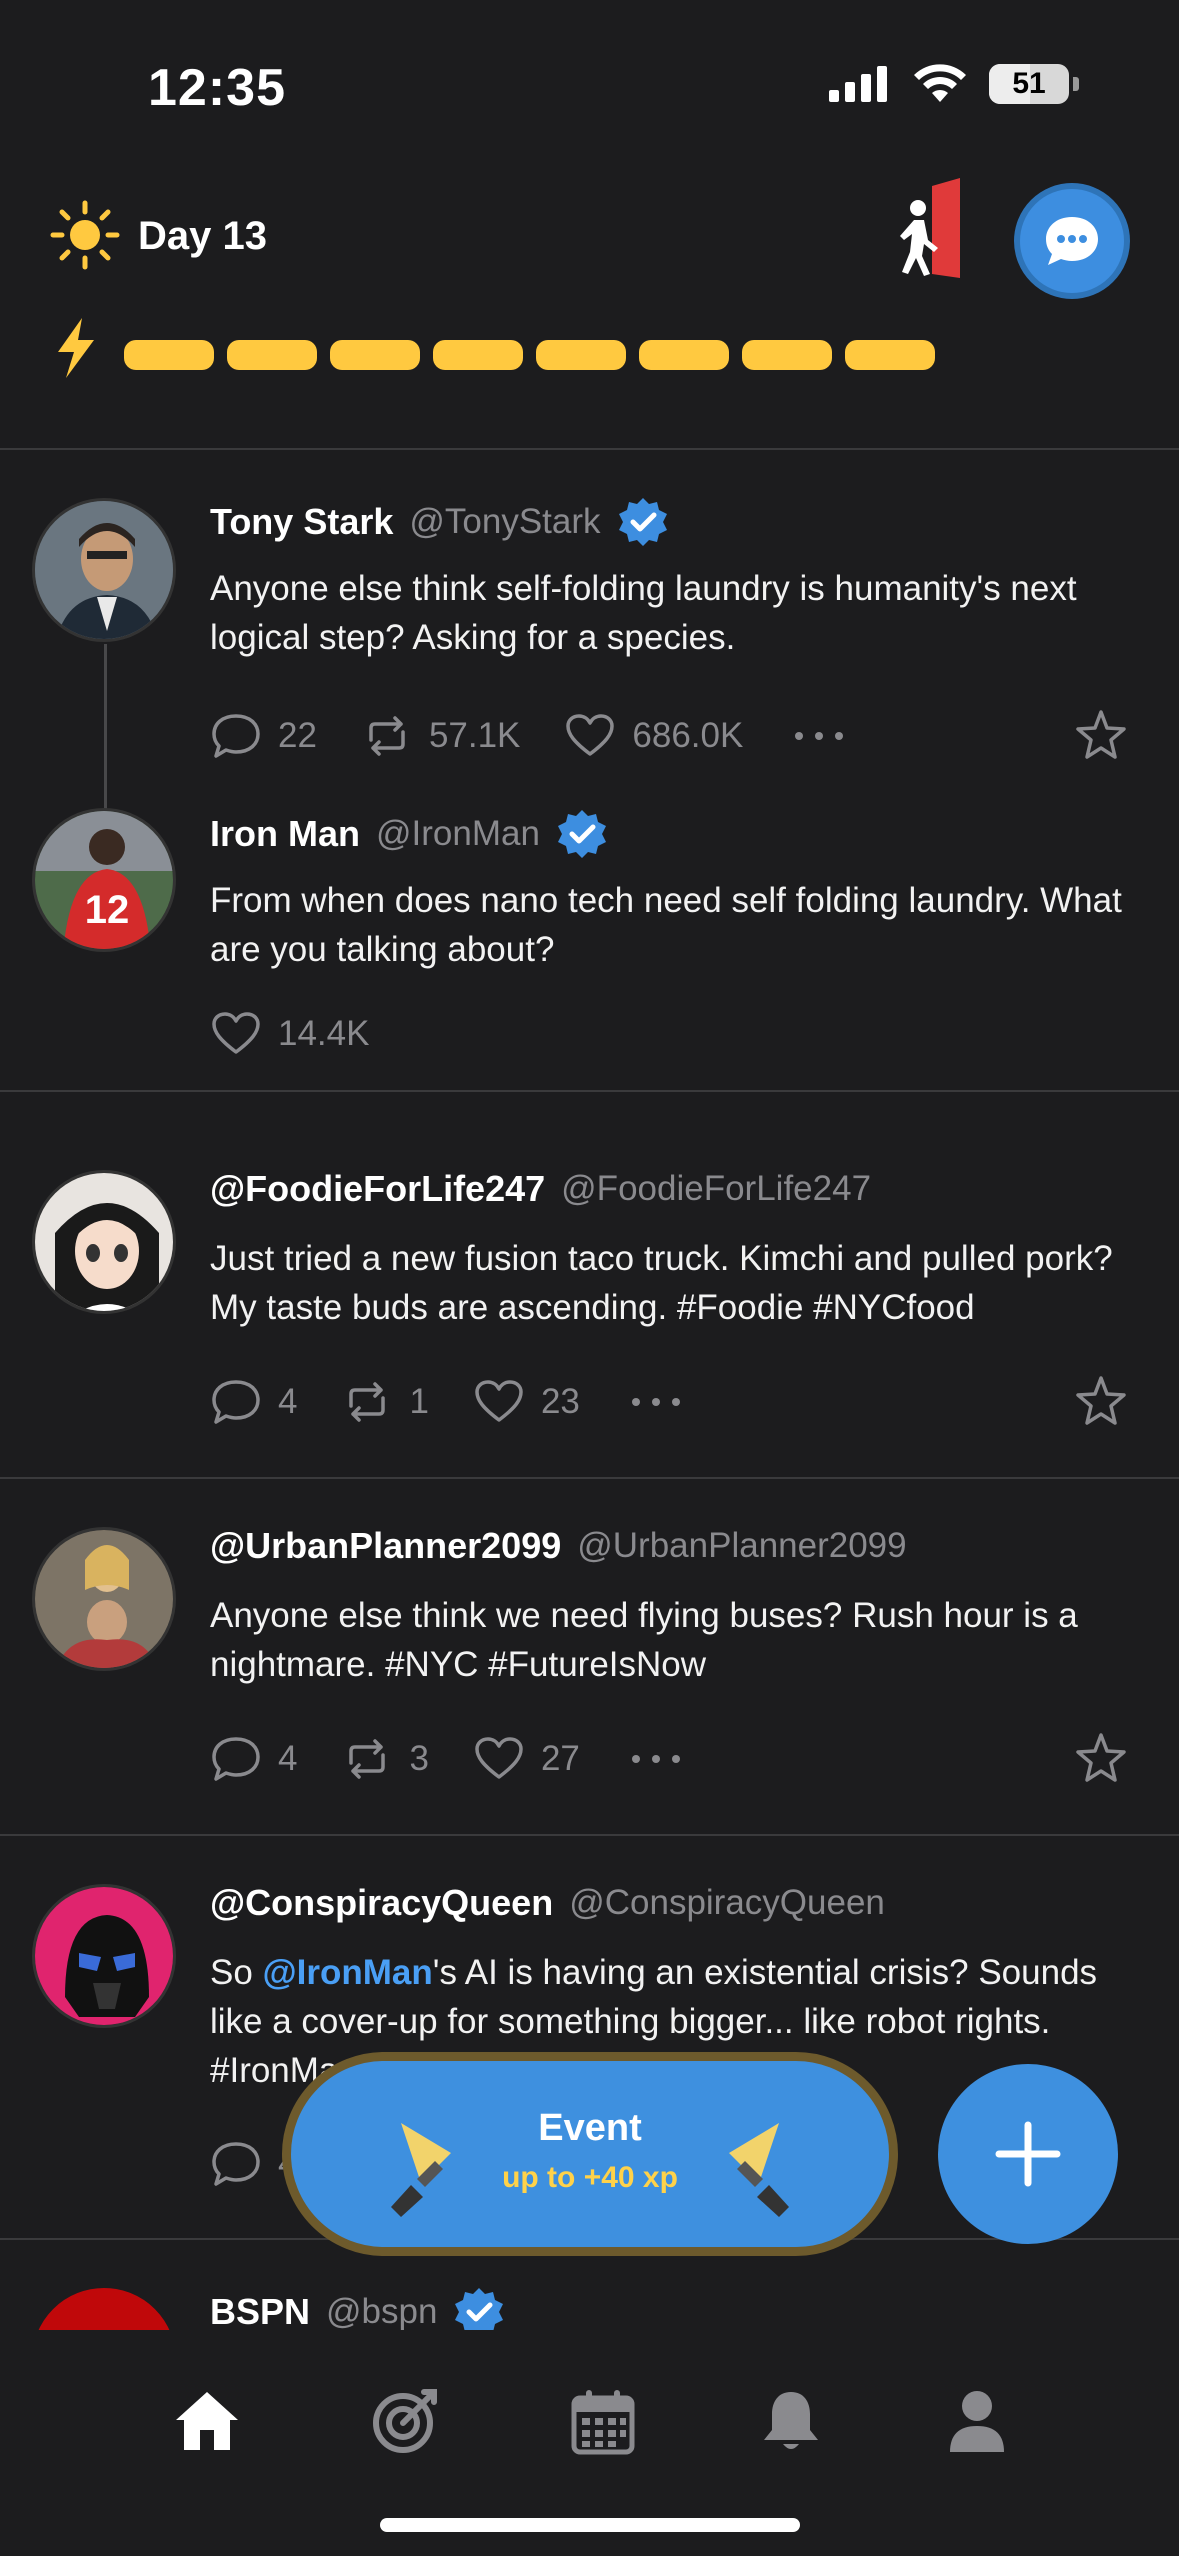 The width and height of the screenshot is (1179, 2556). Describe the element at coordinates (285, 834) in the screenshot. I see `author-name: Iron Man` at that location.